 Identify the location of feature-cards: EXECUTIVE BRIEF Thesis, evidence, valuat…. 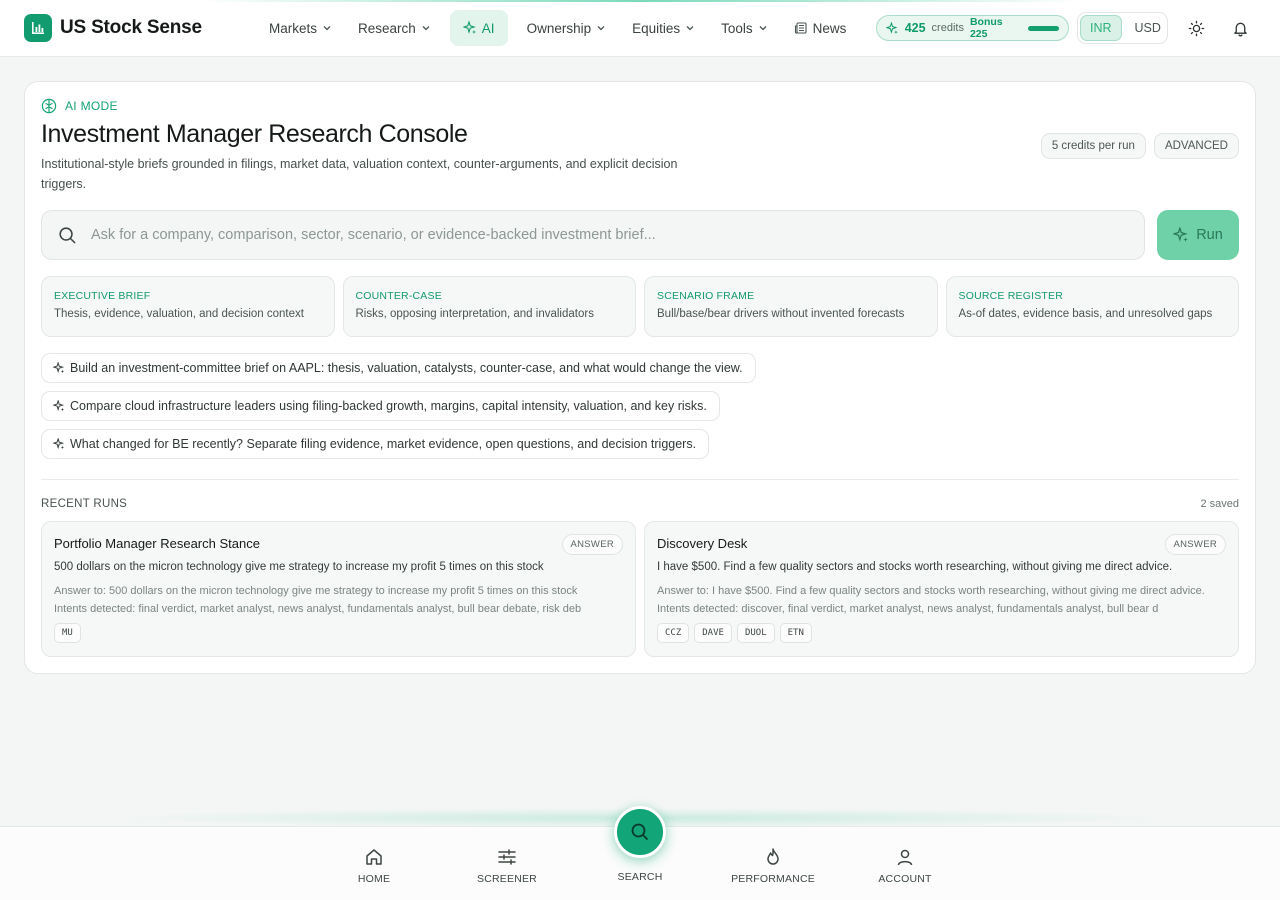
(640, 306).